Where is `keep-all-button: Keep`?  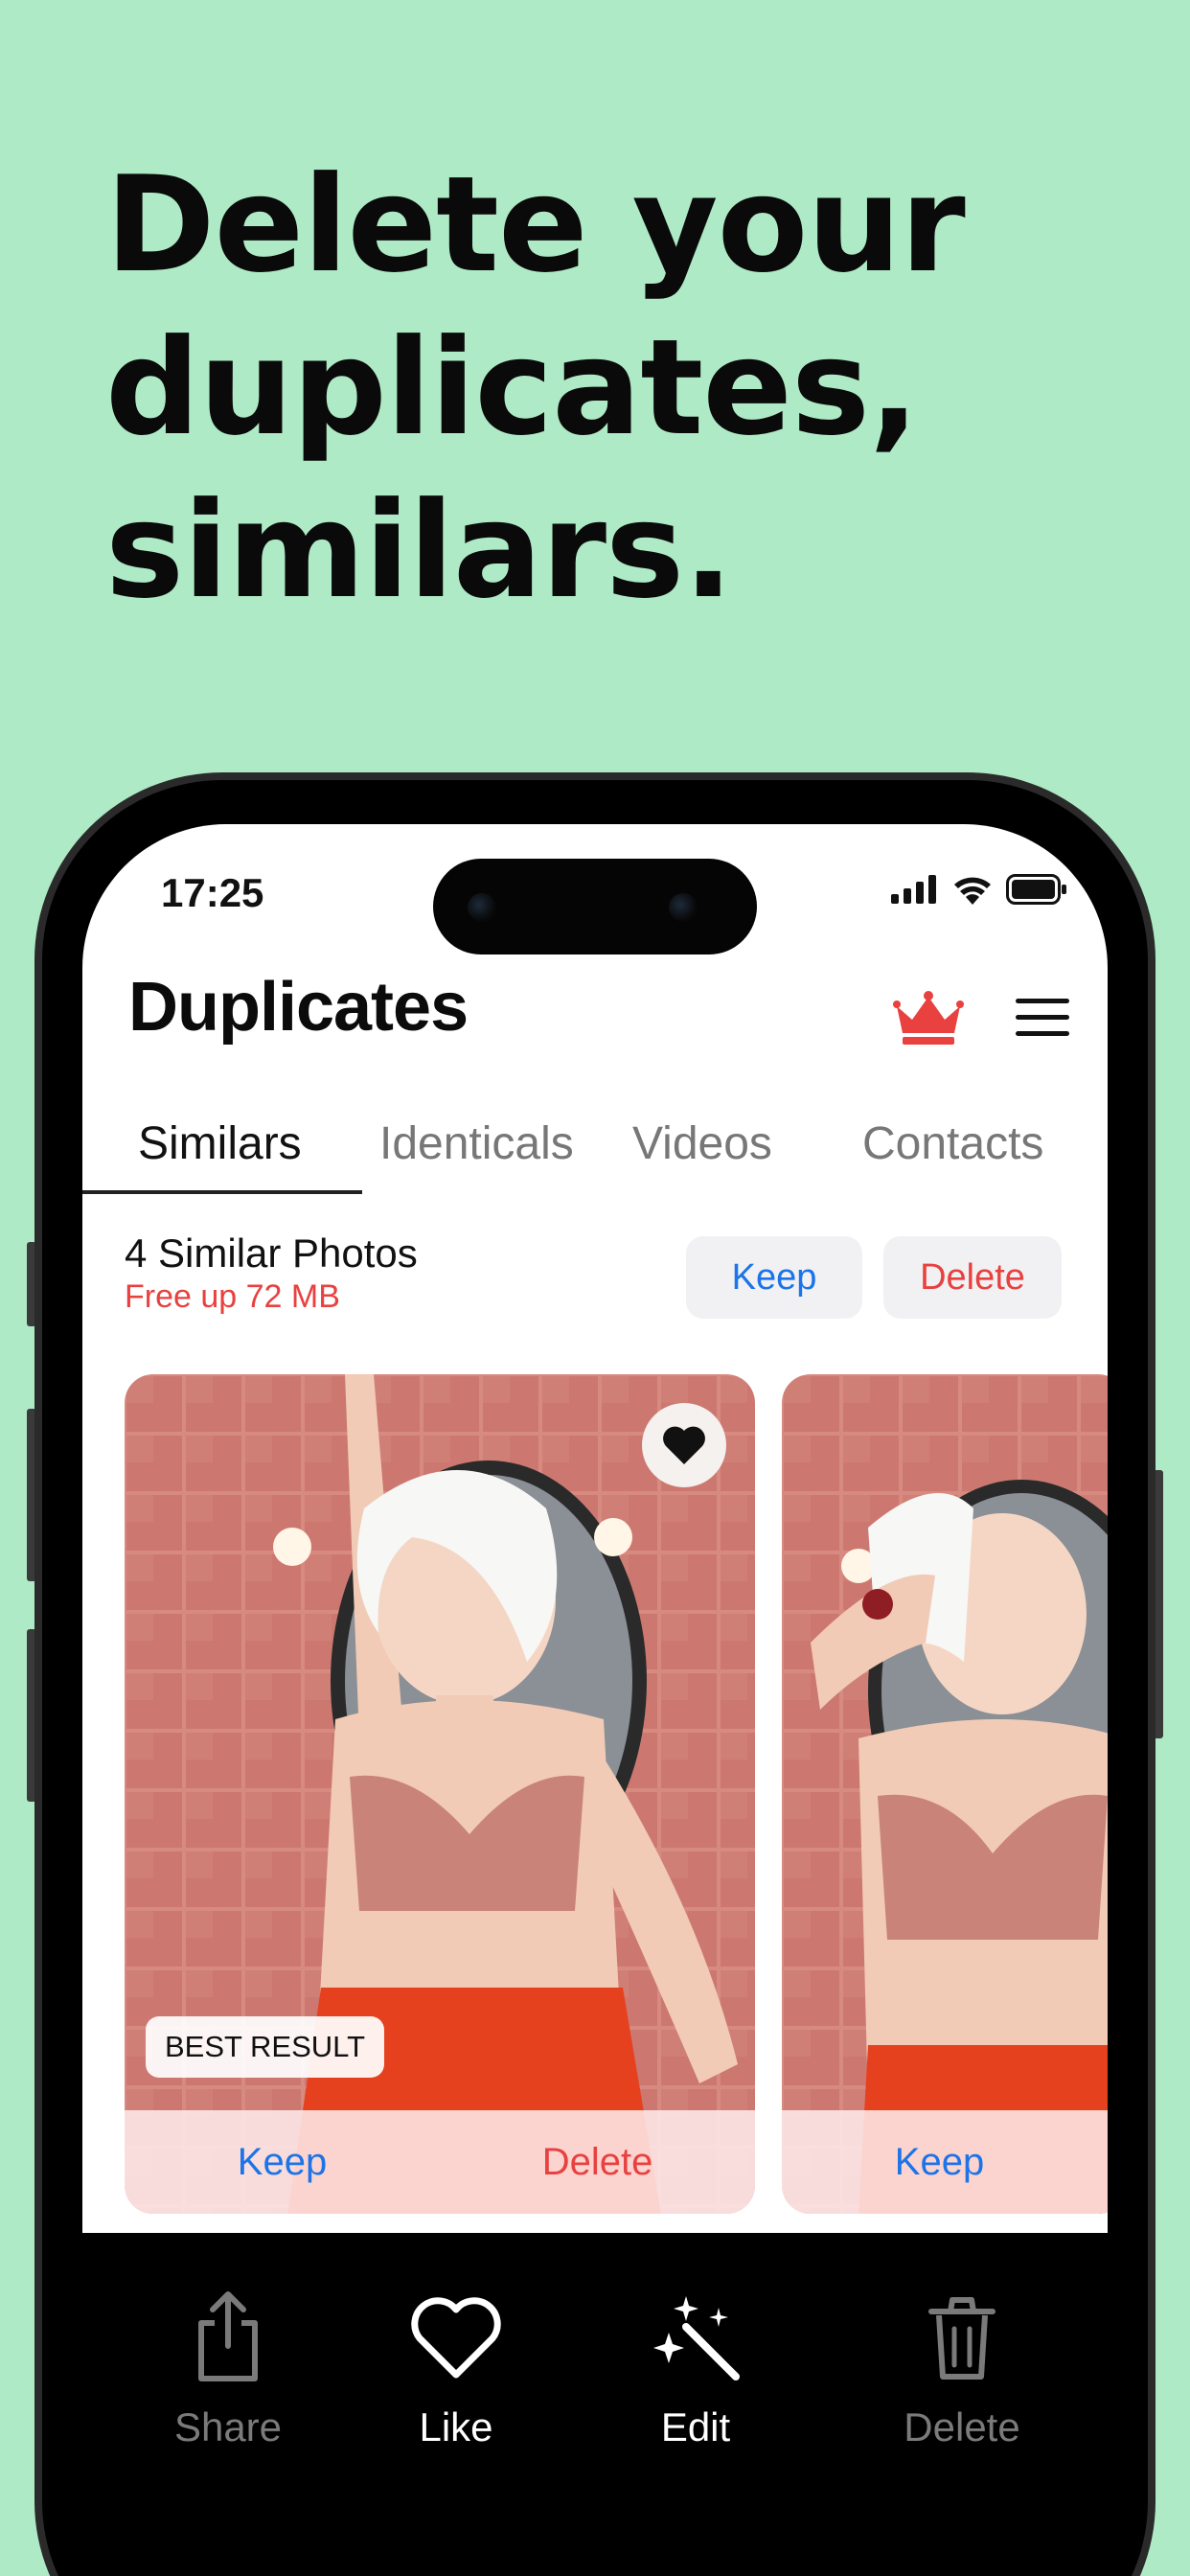 keep-all-button: Keep is located at coordinates (774, 1277).